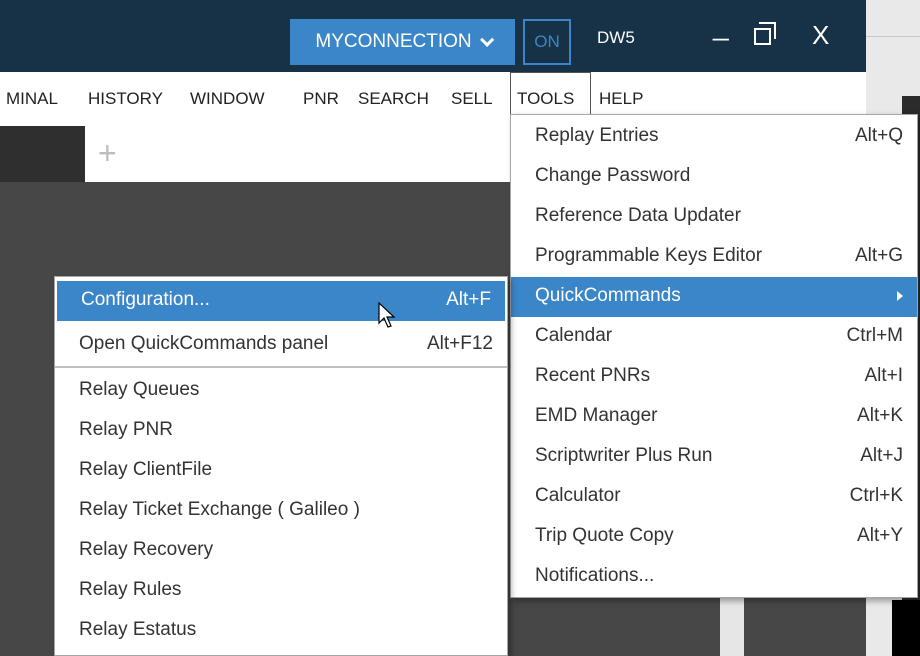  I want to click on menu-terminal: MINAL, so click(32, 99).